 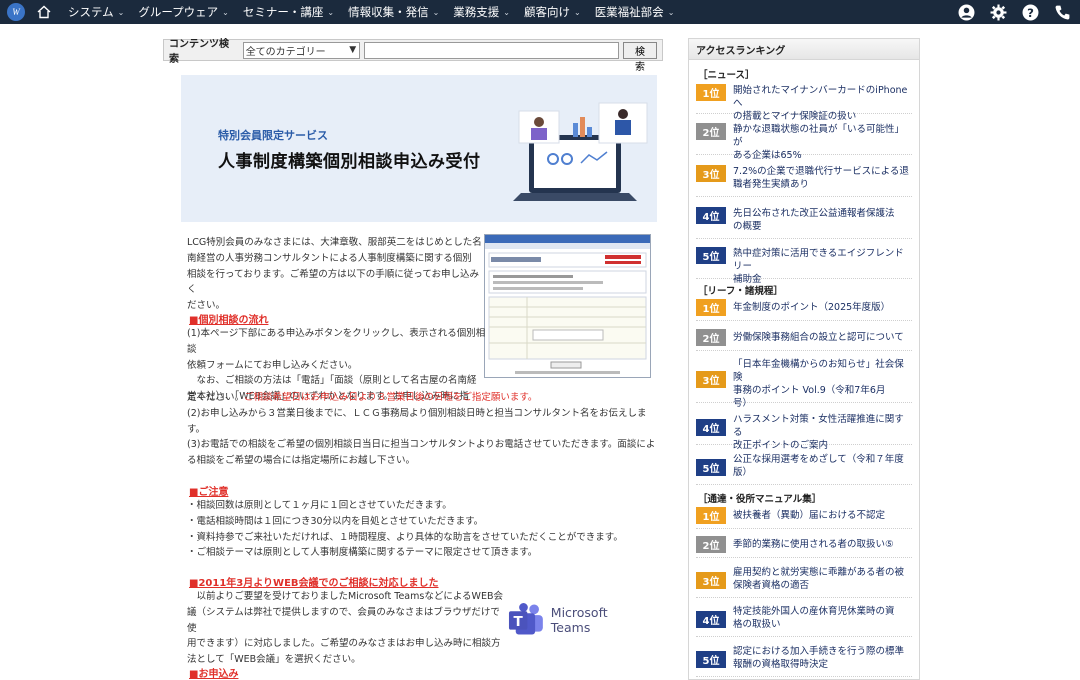 What do you see at coordinates (16, 12) in the screenshot?
I see `site-logo: W` at bounding box center [16, 12].